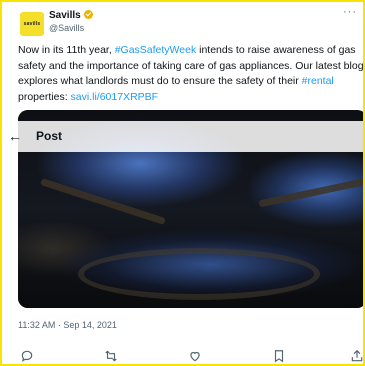 The width and height of the screenshot is (365, 366). I want to click on reply-button, so click(27, 355).